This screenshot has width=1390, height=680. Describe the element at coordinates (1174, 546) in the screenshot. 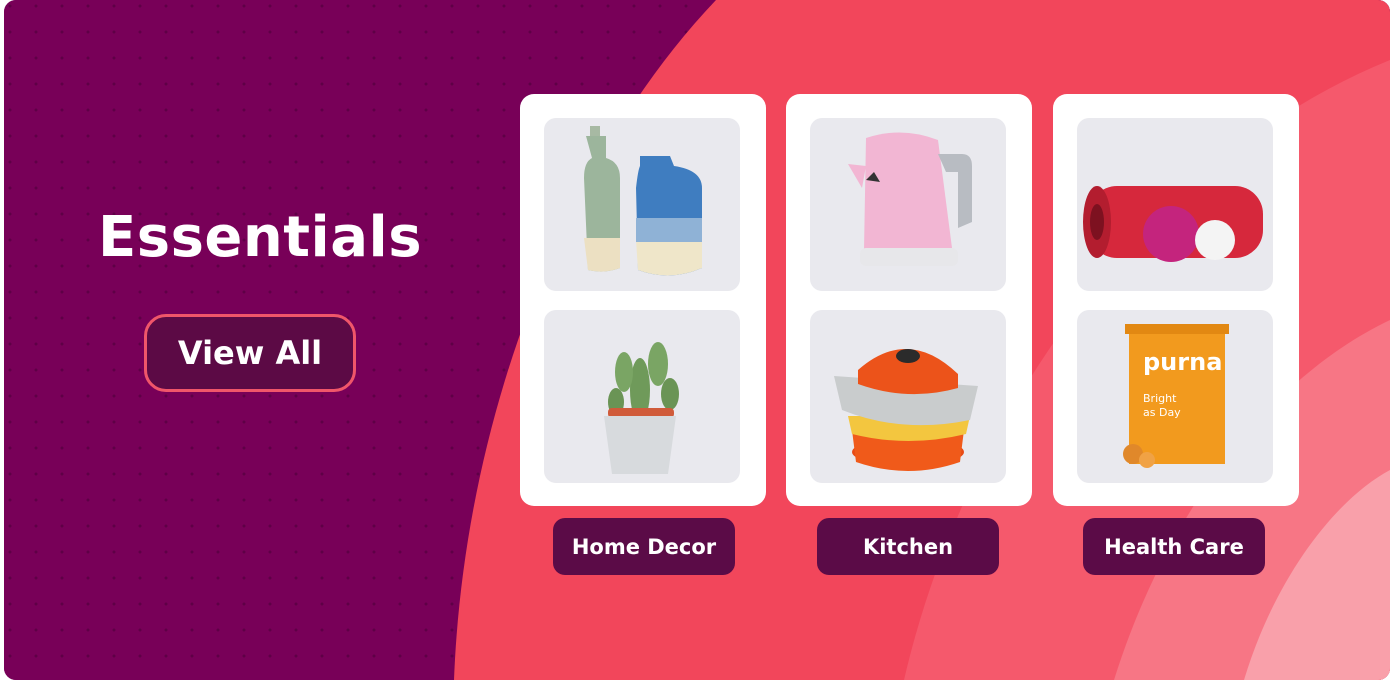

I see `category-label-health-care: Health Care` at that location.